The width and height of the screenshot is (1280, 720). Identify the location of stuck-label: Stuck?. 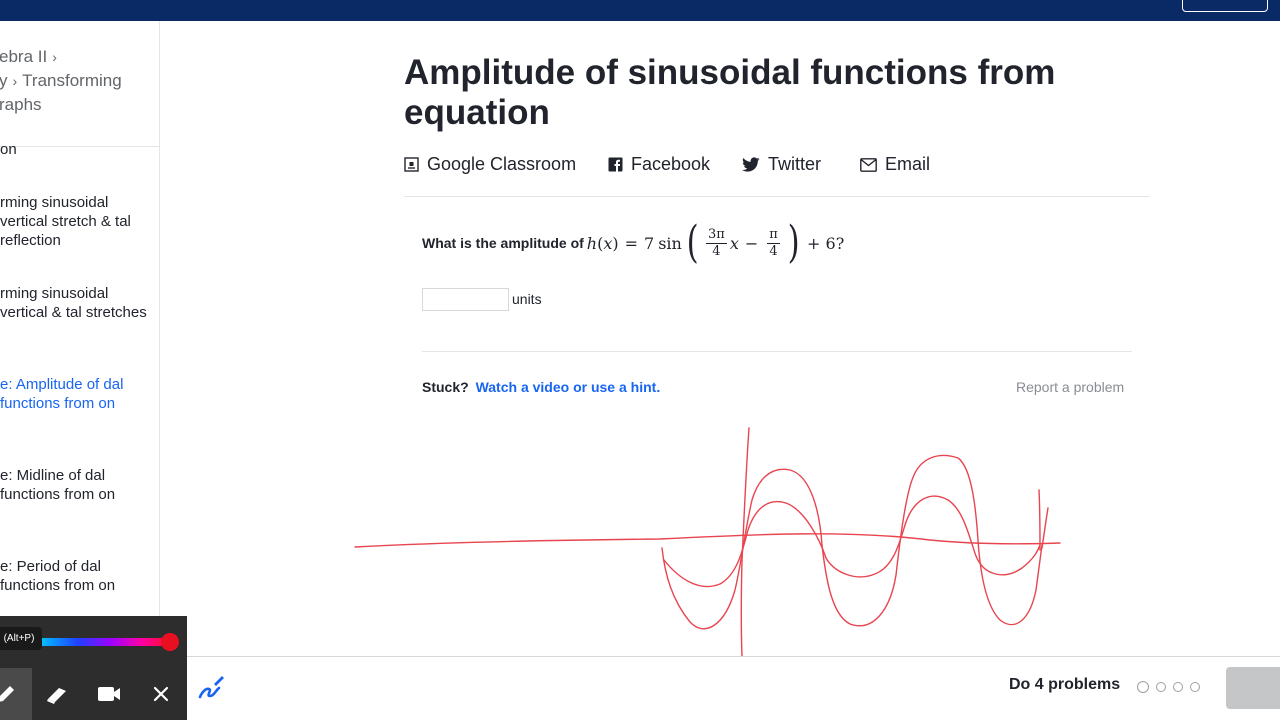
(445, 387).